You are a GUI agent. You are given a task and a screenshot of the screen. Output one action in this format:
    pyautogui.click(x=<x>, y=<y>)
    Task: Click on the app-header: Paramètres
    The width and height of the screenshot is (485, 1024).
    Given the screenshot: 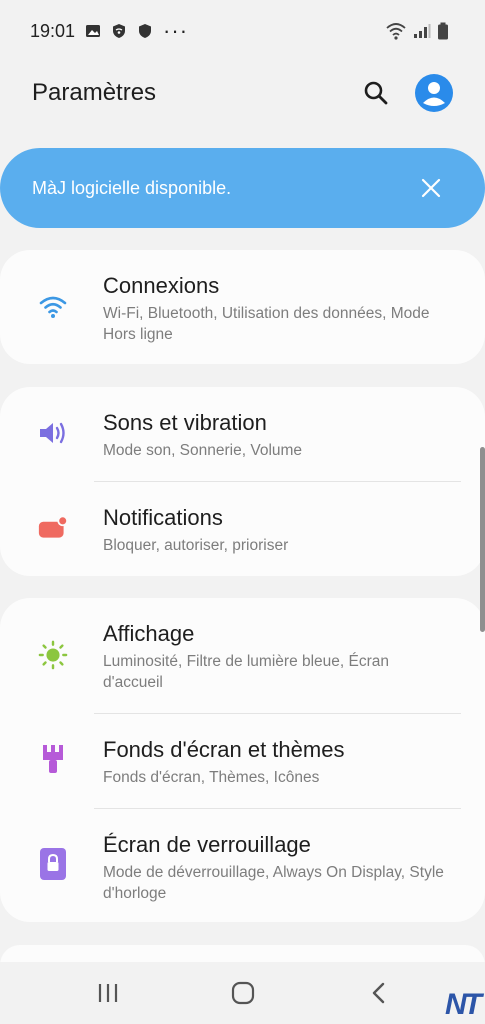 What is the action you would take?
    pyautogui.click(x=242, y=93)
    